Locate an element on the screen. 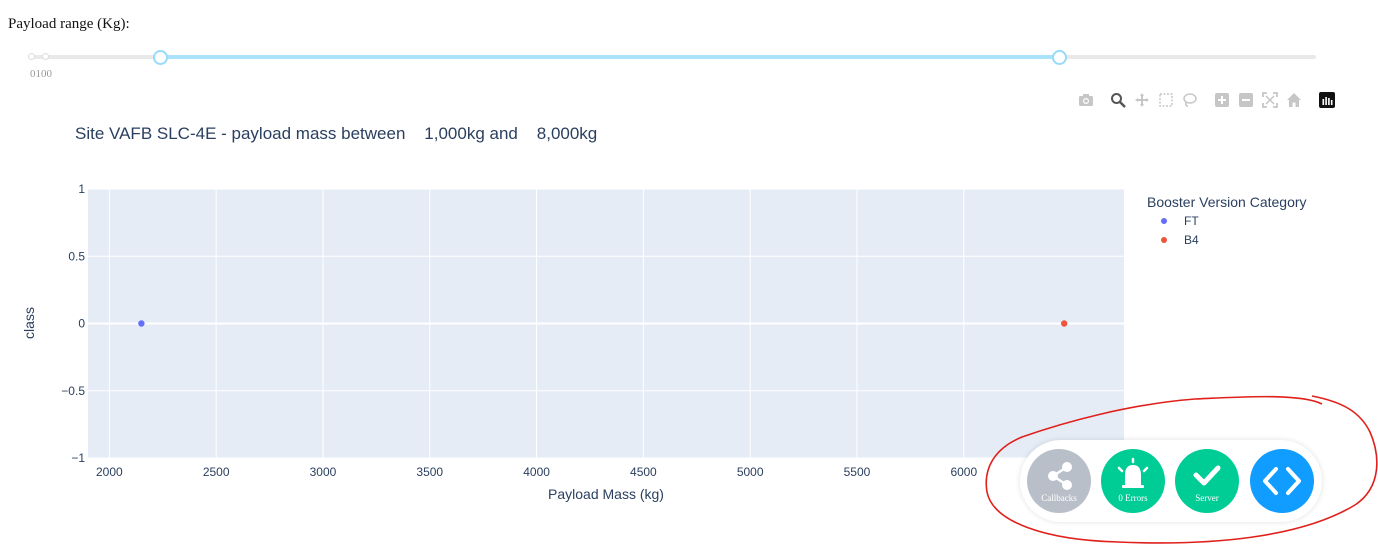 This screenshot has width=1378, height=544. slider-handle-high is located at coordinates (1060, 57).